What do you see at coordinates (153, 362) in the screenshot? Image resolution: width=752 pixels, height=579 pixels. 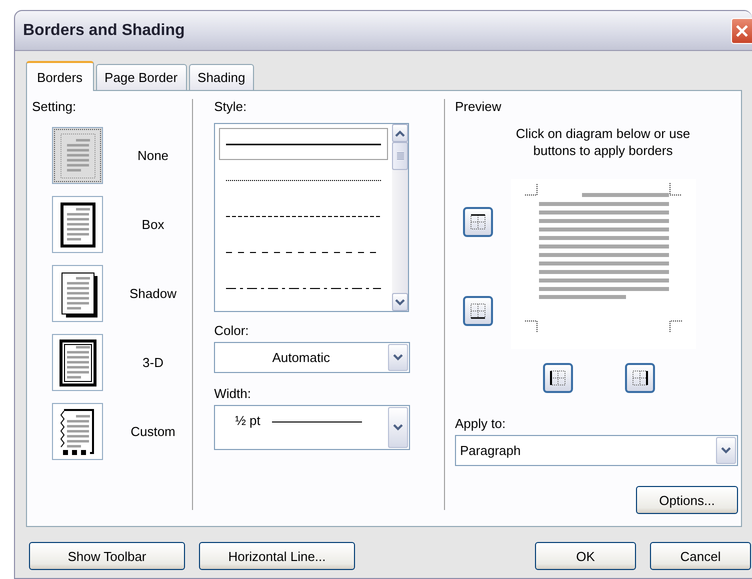 I see `setting-option-label: 3-D` at bounding box center [153, 362].